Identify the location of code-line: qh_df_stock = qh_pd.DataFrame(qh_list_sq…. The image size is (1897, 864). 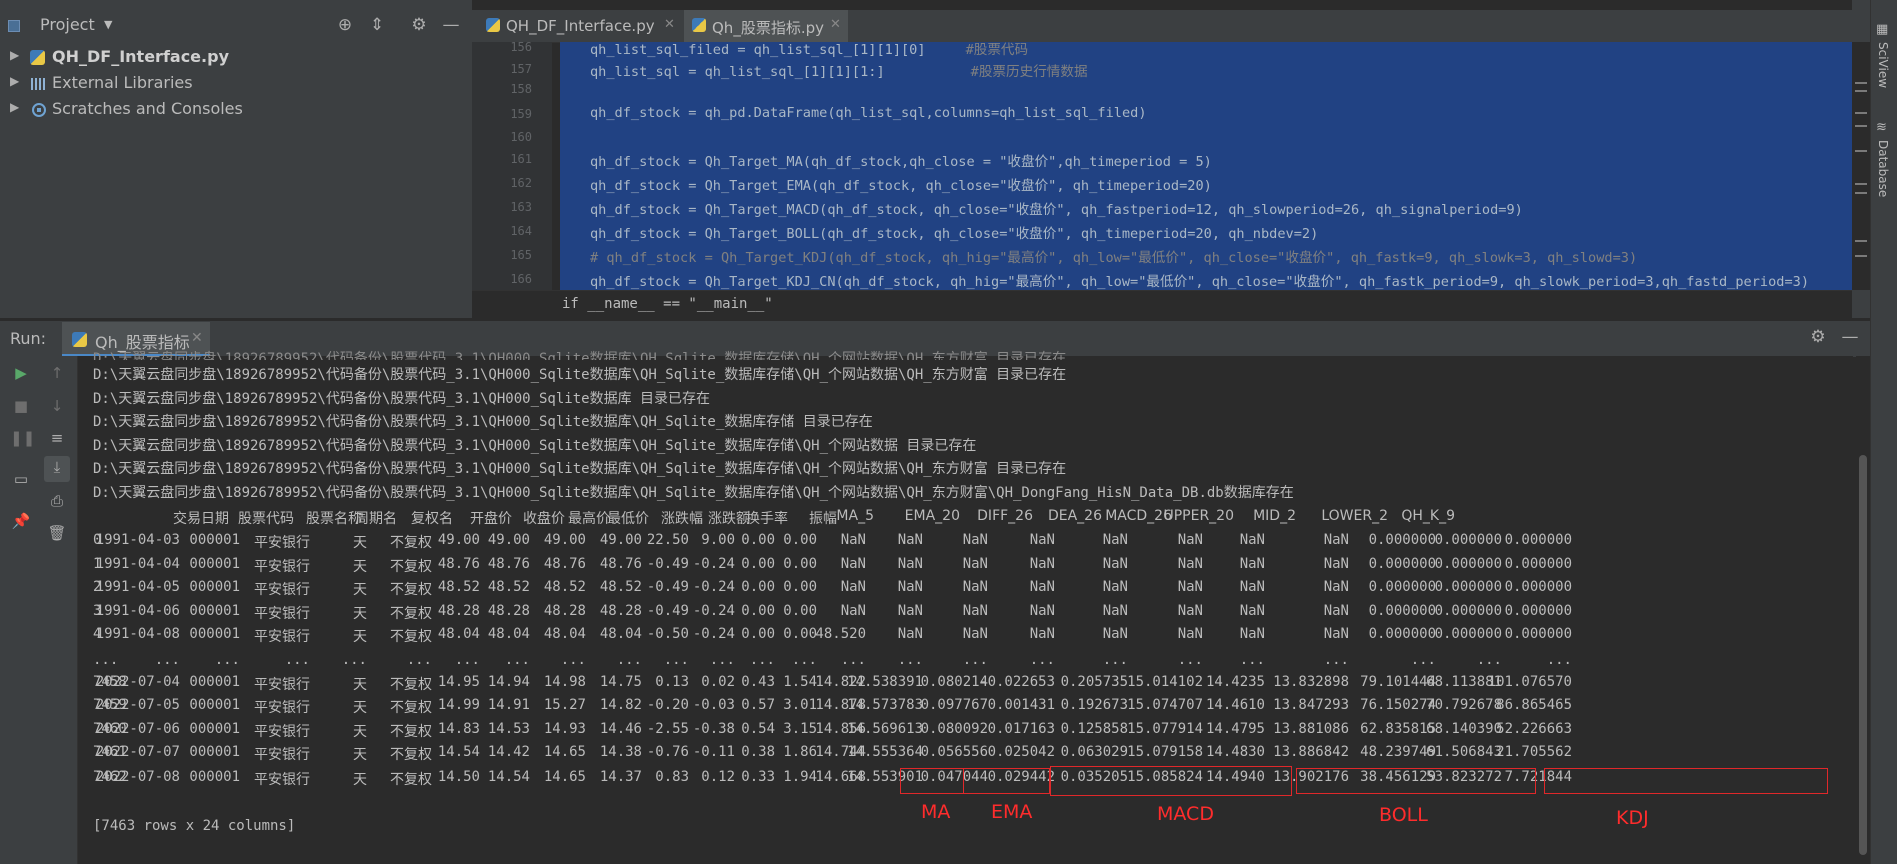
(868, 116).